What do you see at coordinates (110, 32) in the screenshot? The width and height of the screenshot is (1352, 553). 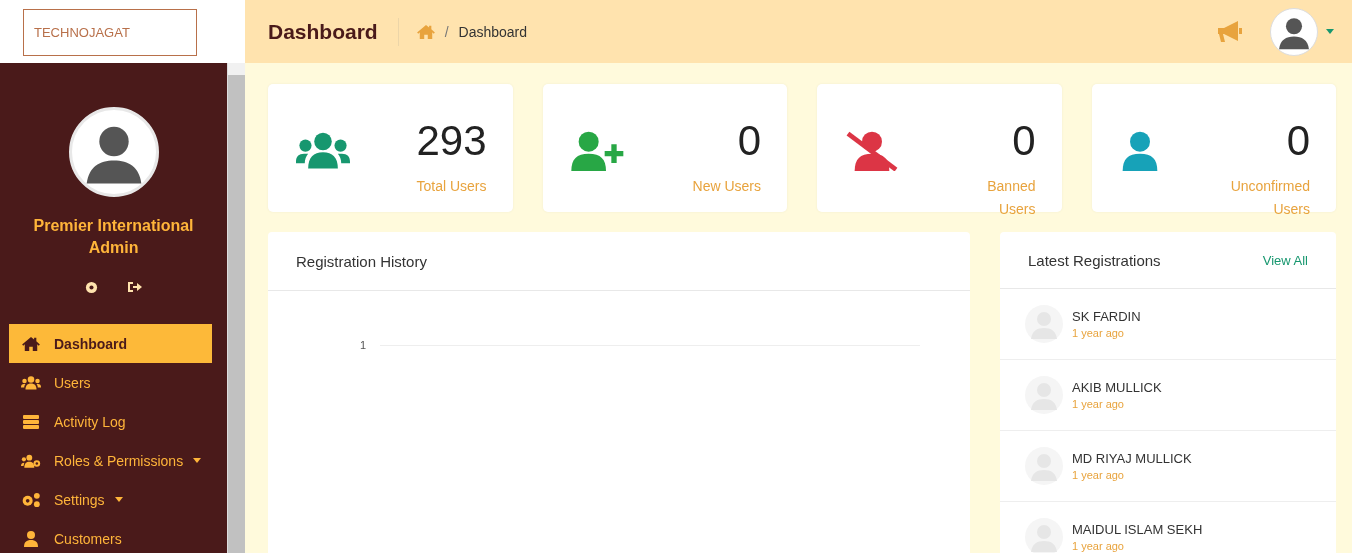 I see `logo-text: TECHNOJAGAT` at bounding box center [110, 32].